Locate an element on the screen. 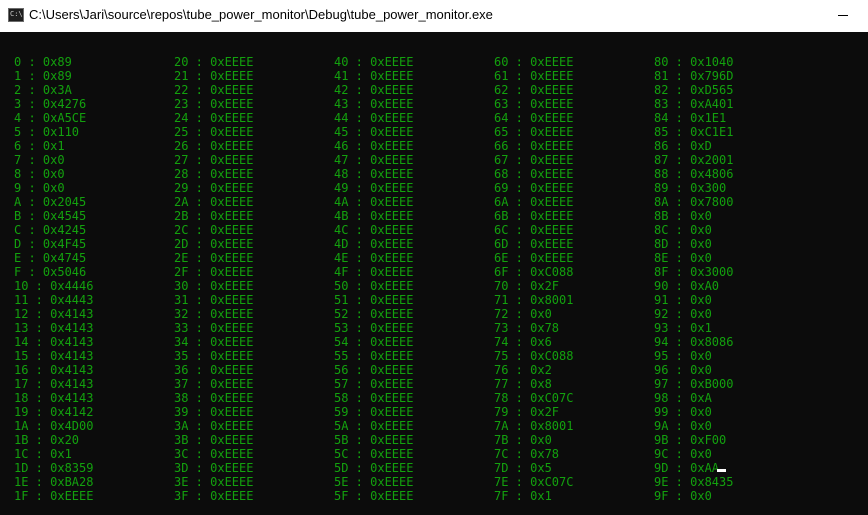 The width and height of the screenshot is (868, 515). register-line: 4C : 0xEEEE is located at coordinates (374, 230).